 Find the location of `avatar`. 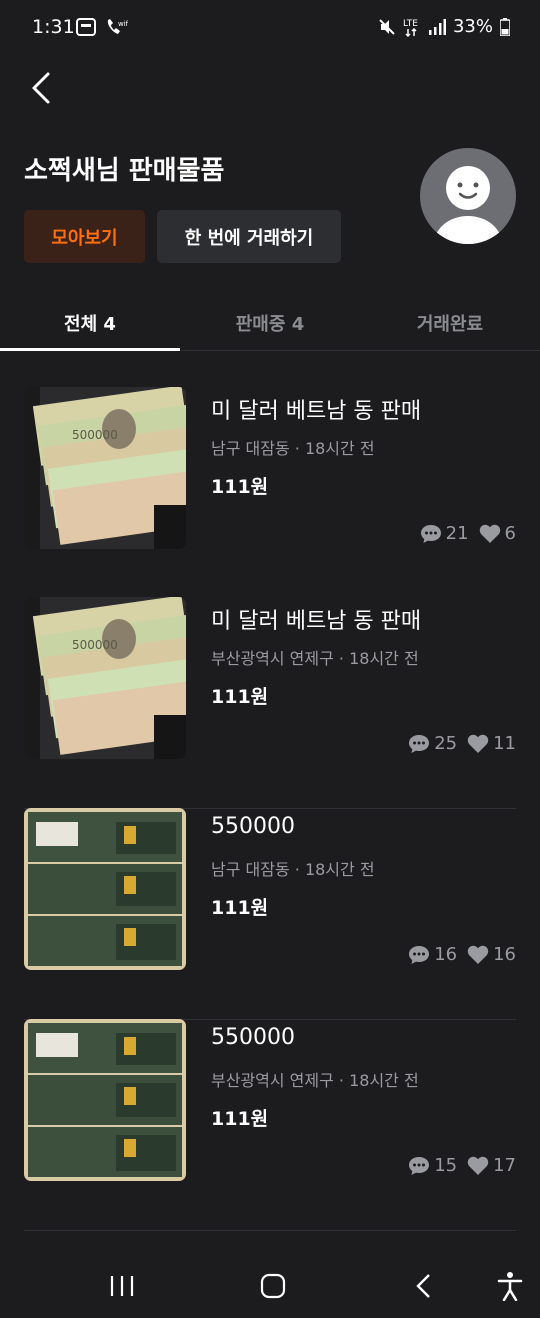

avatar is located at coordinates (468, 196).